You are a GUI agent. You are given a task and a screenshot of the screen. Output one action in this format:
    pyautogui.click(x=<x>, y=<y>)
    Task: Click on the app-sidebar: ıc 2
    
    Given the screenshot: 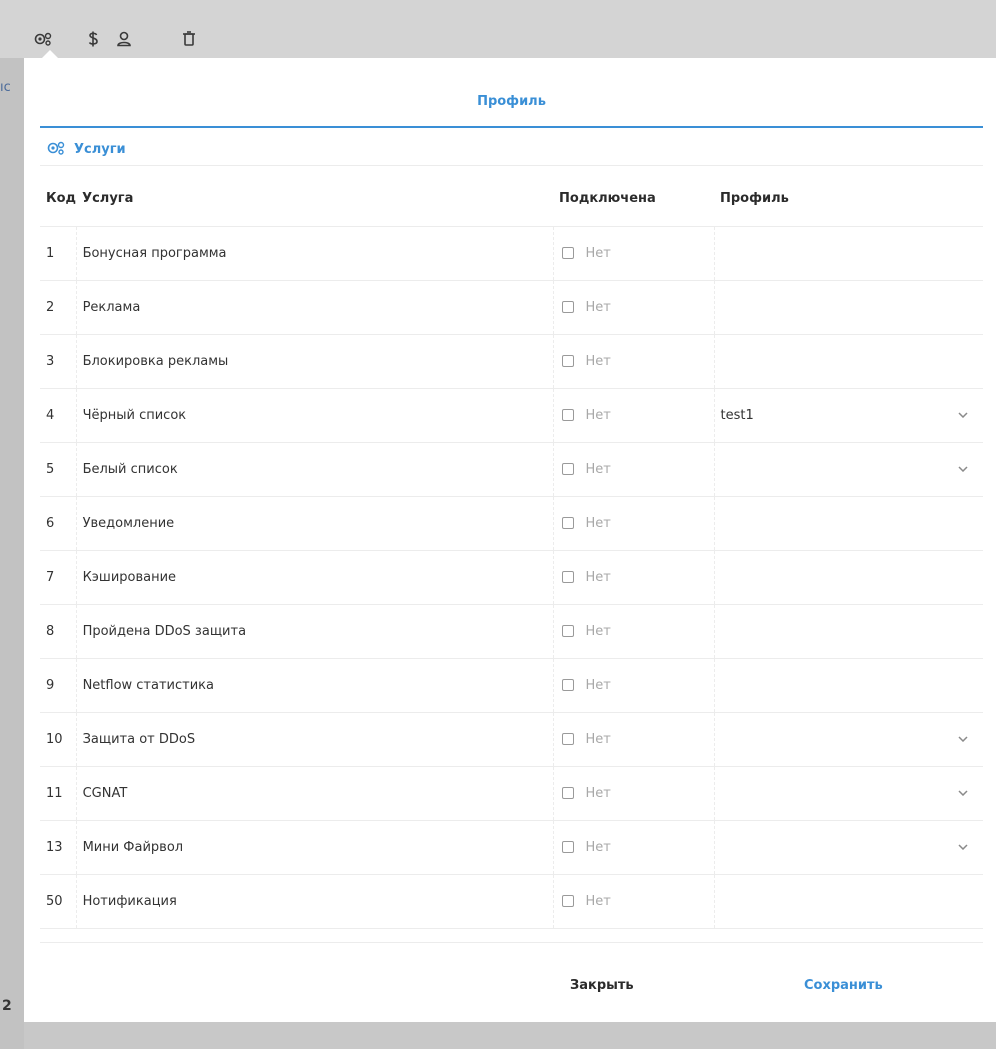 What is the action you would take?
    pyautogui.click(x=12, y=553)
    